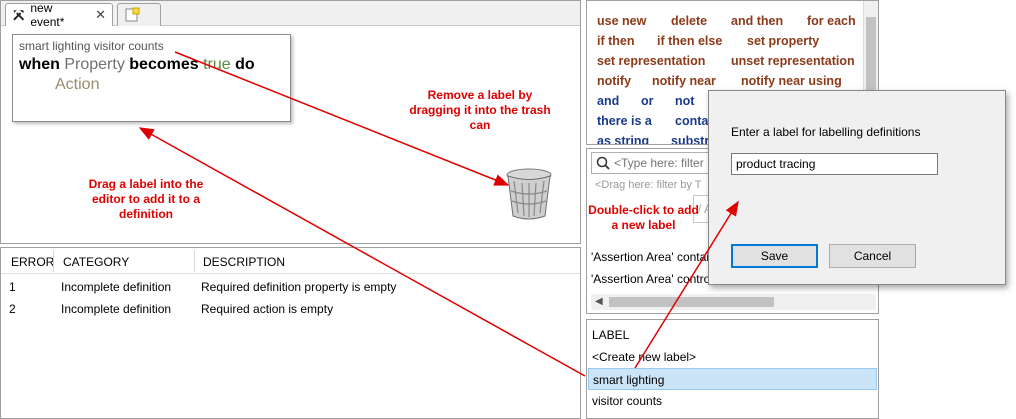 This screenshot has height=419, width=1016. Describe the element at coordinates (151, 75) in the screenshot. I see `definition-text: when Property becomes true do Action` at that location.